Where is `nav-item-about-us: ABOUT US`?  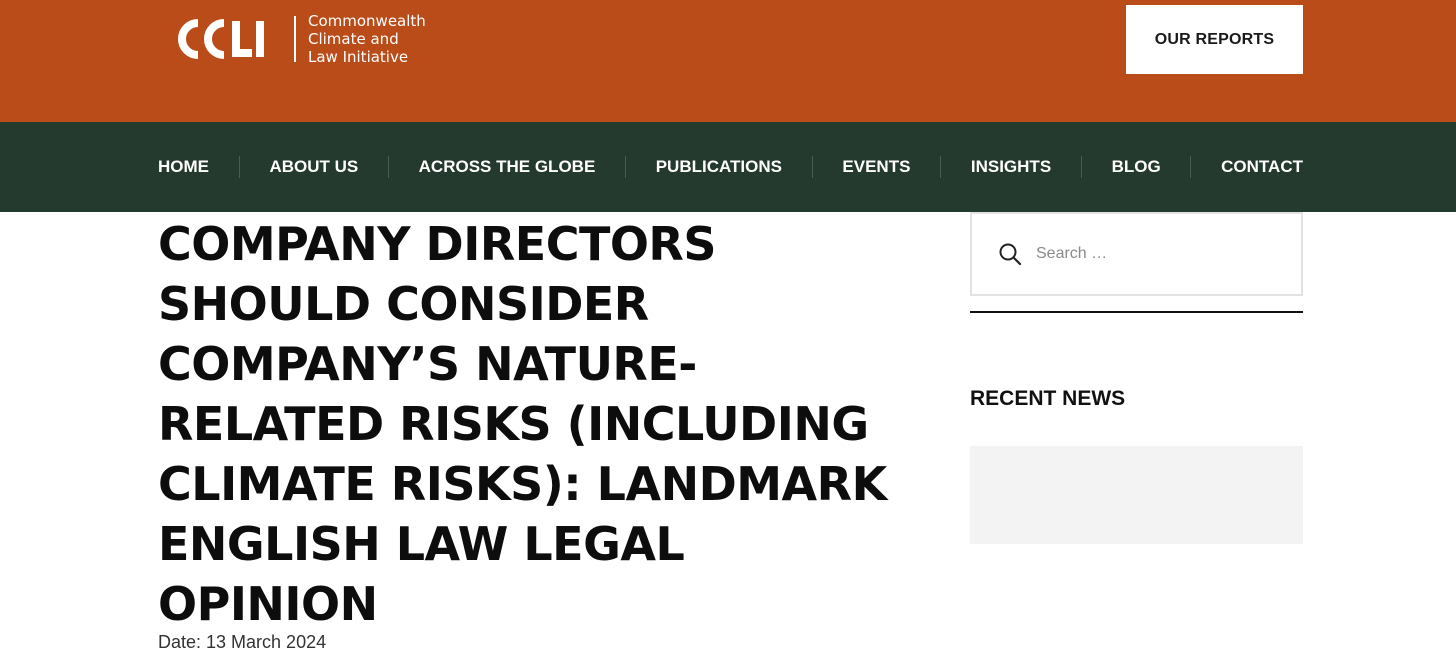
nav-item-about-us: ABOUT US is located at coordinates (313, 167).